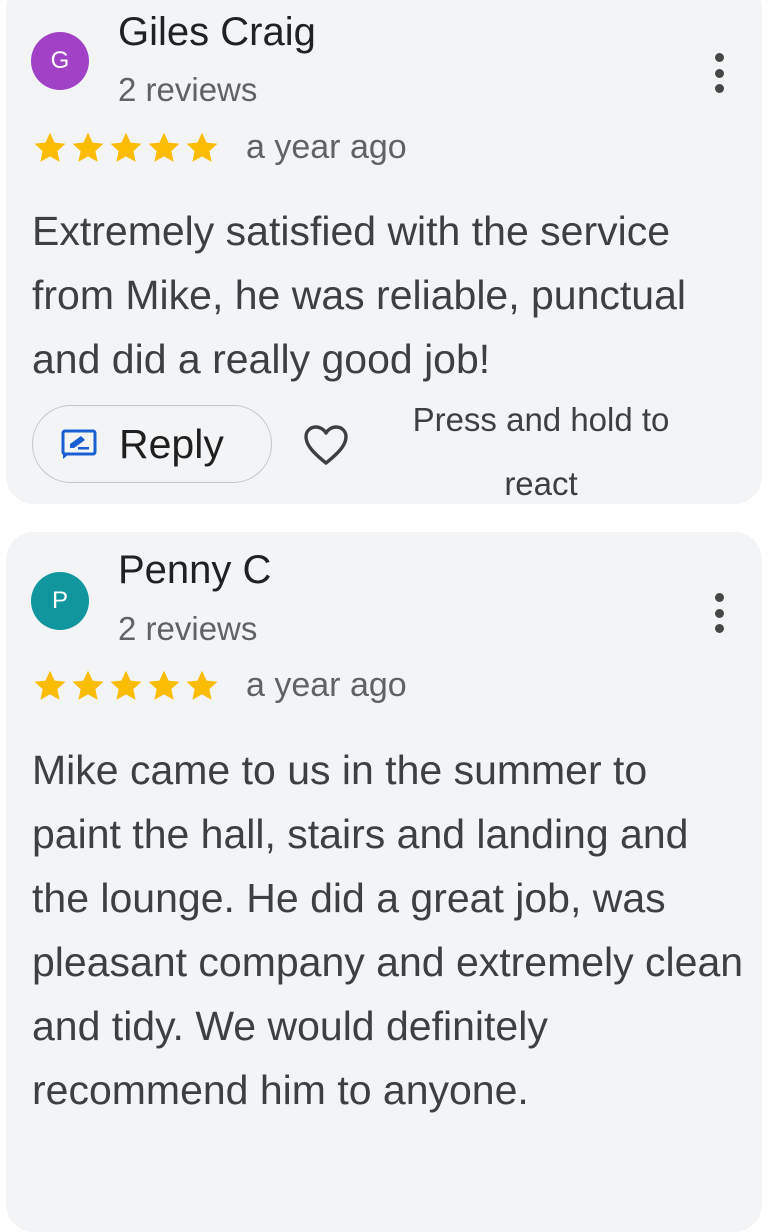 The width and height of the screenshot is (768, 1232). What do you see at coordinates (79, 444) in the screenshot?
I see `reply-icon` at bounding box center [79, 444].